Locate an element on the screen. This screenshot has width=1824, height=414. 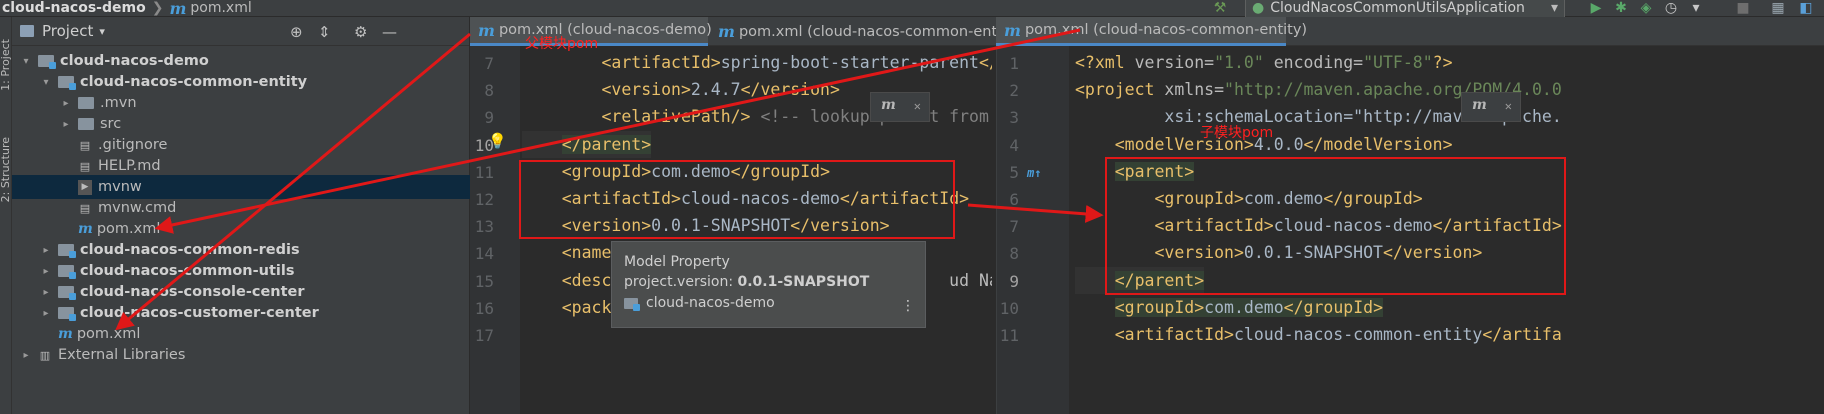
code-line: </parent> is located at coordinates (587, 144).